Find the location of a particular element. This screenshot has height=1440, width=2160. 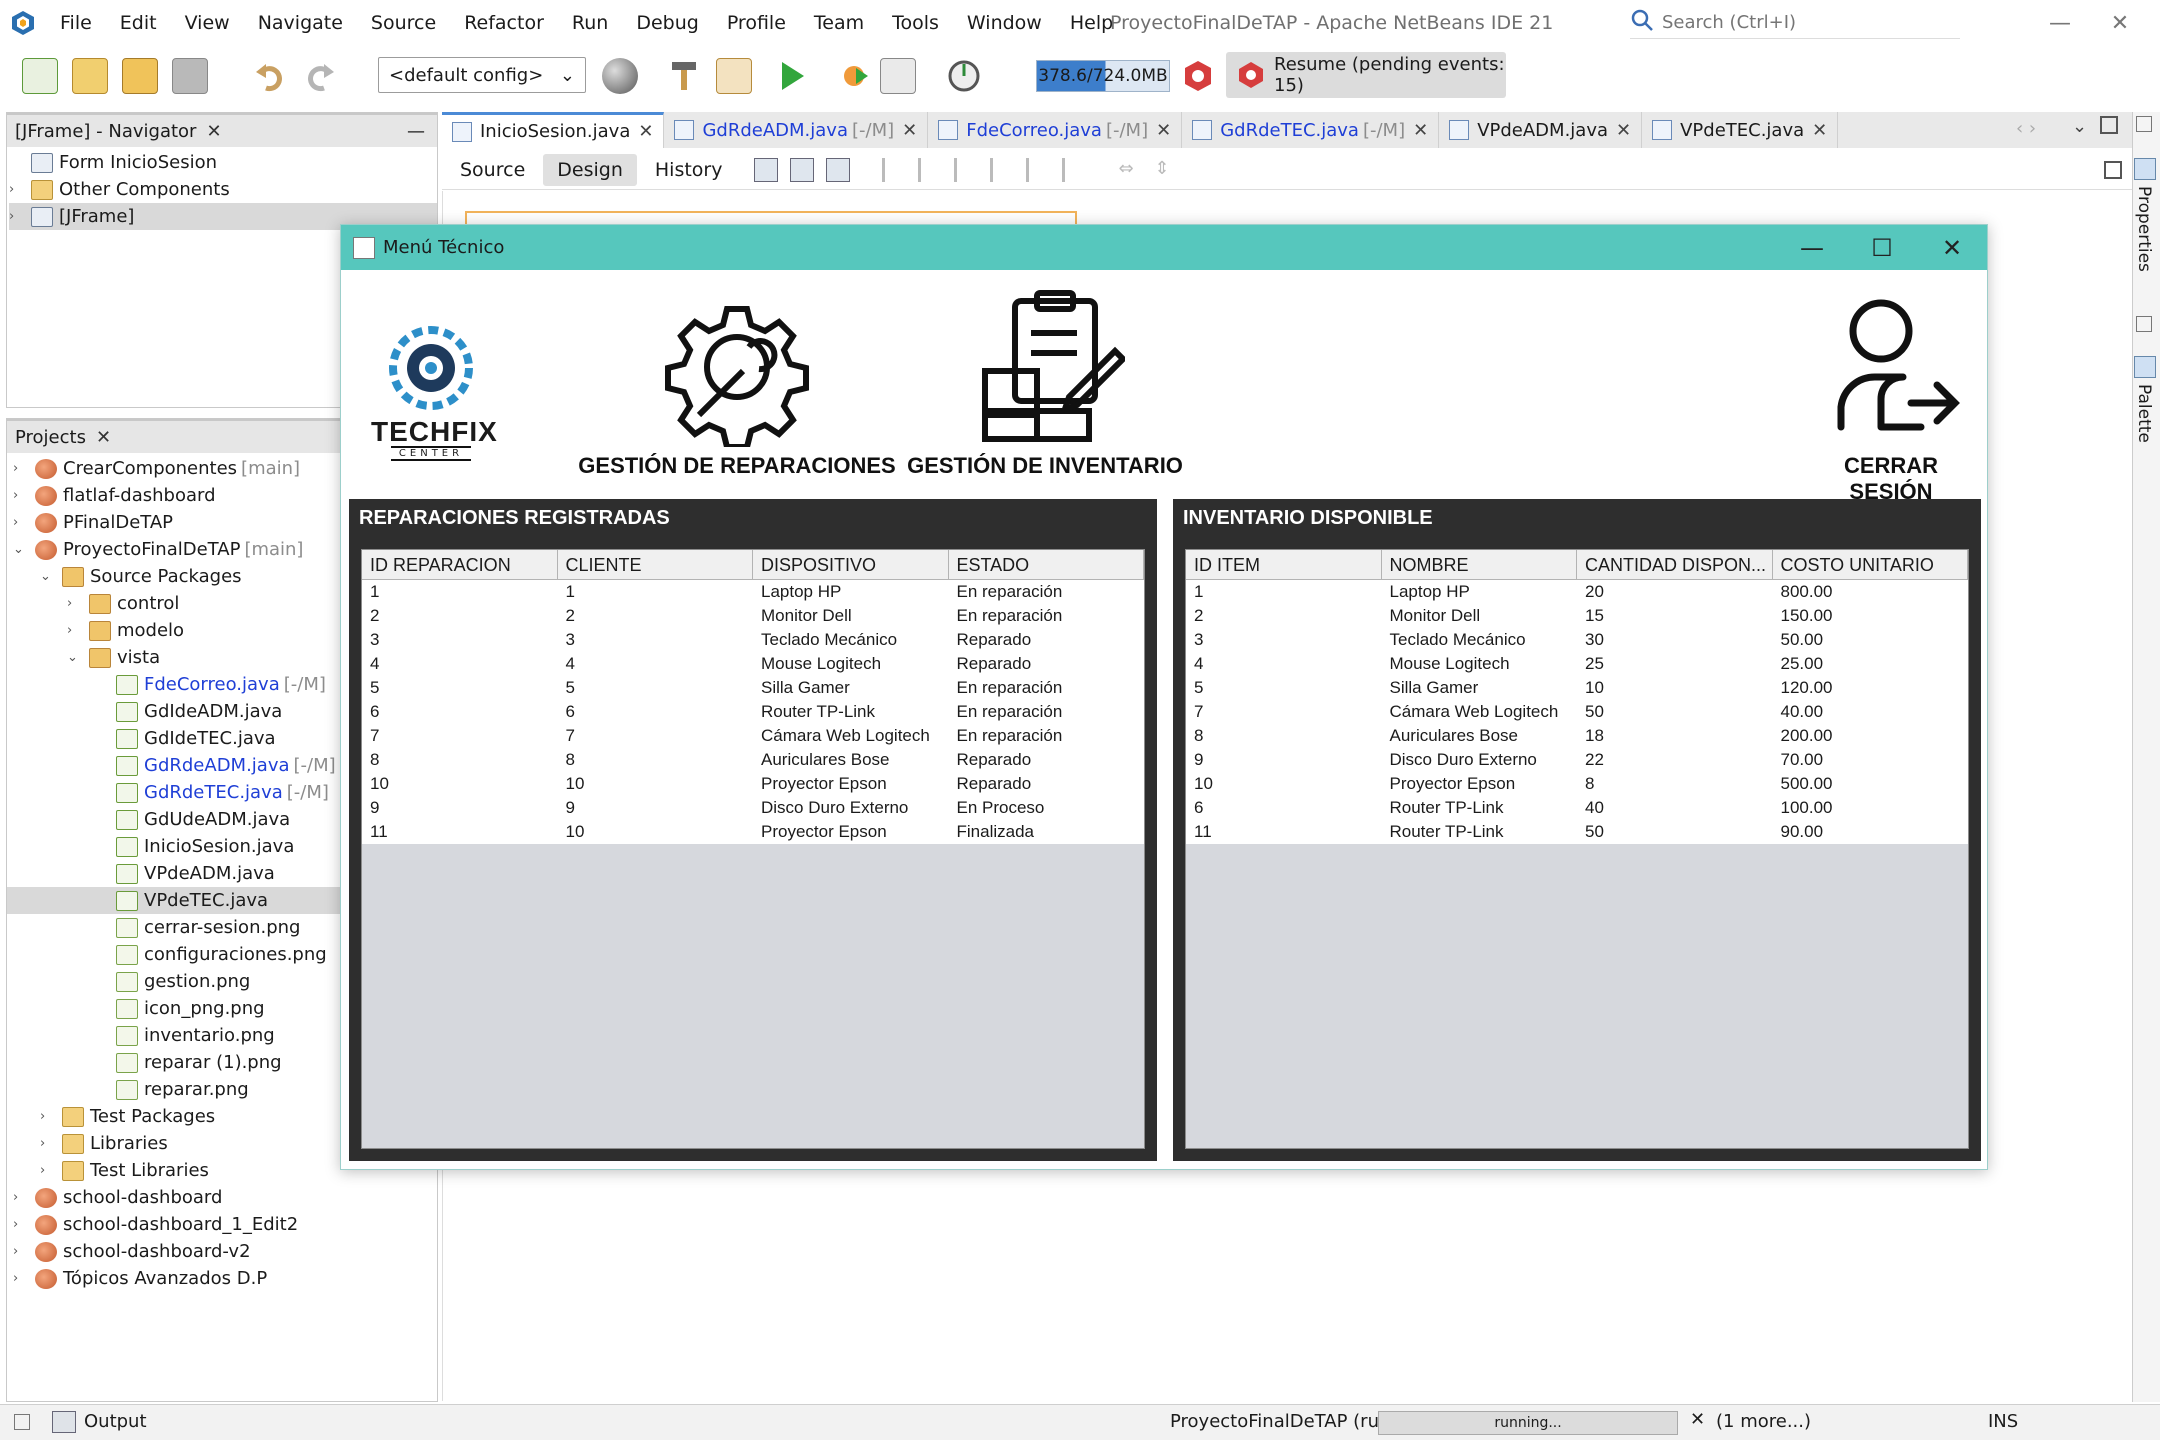

table-row: 2 2 Monitor Dell En reparación is located at coordinates (753, 616).